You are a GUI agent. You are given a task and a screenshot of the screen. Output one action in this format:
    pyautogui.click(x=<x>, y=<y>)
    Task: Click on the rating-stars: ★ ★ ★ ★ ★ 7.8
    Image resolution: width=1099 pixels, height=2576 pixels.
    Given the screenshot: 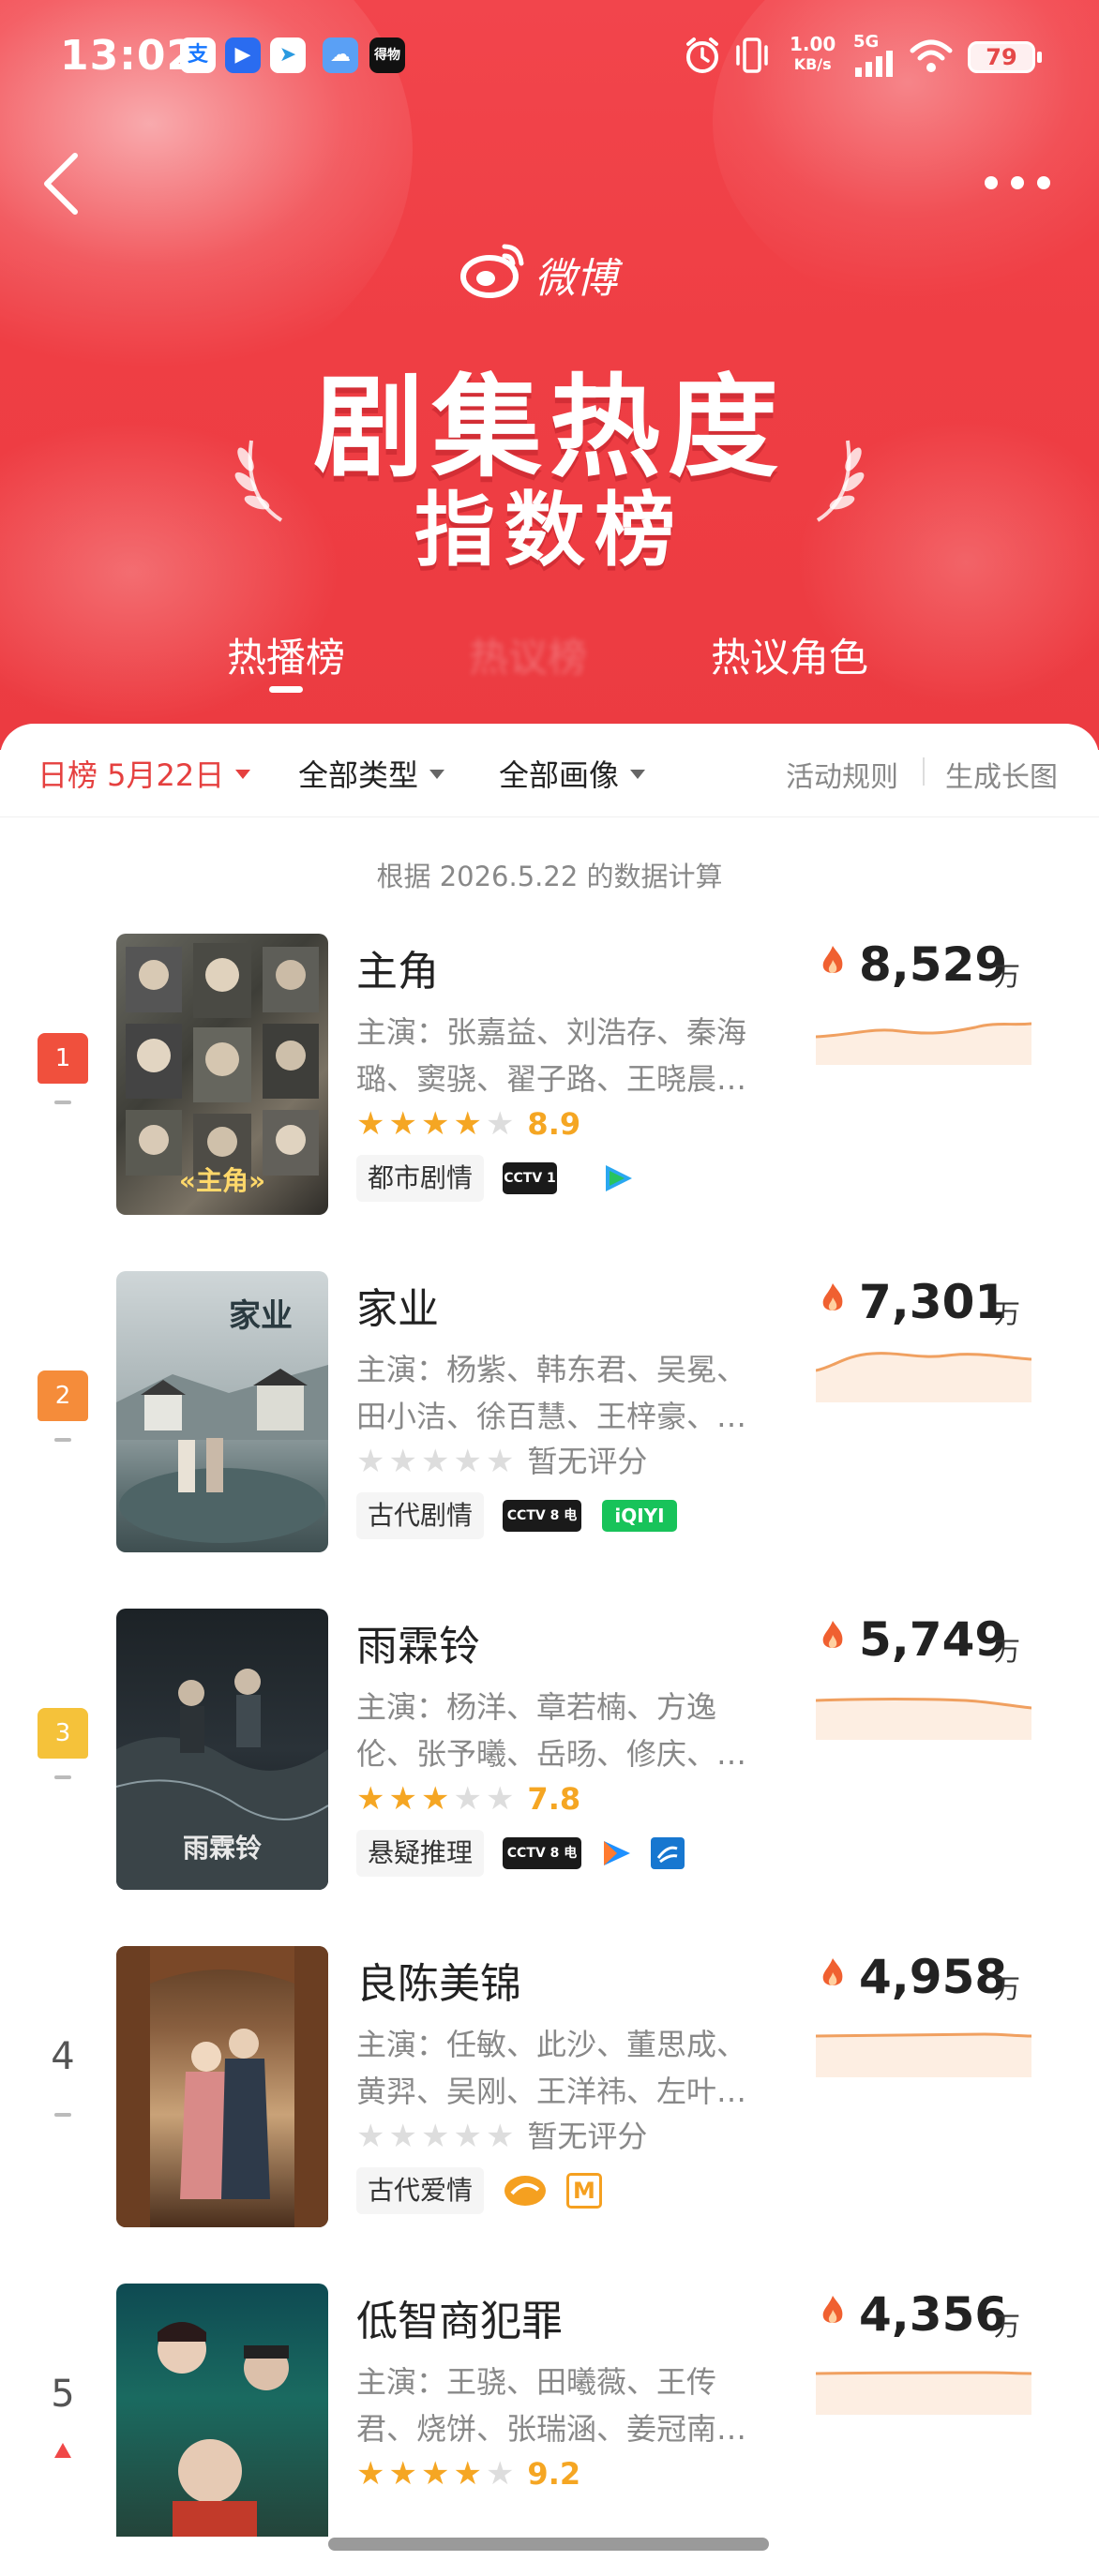 What is the action you would take?
    pyautogui.click(x=468, y=1799)
    